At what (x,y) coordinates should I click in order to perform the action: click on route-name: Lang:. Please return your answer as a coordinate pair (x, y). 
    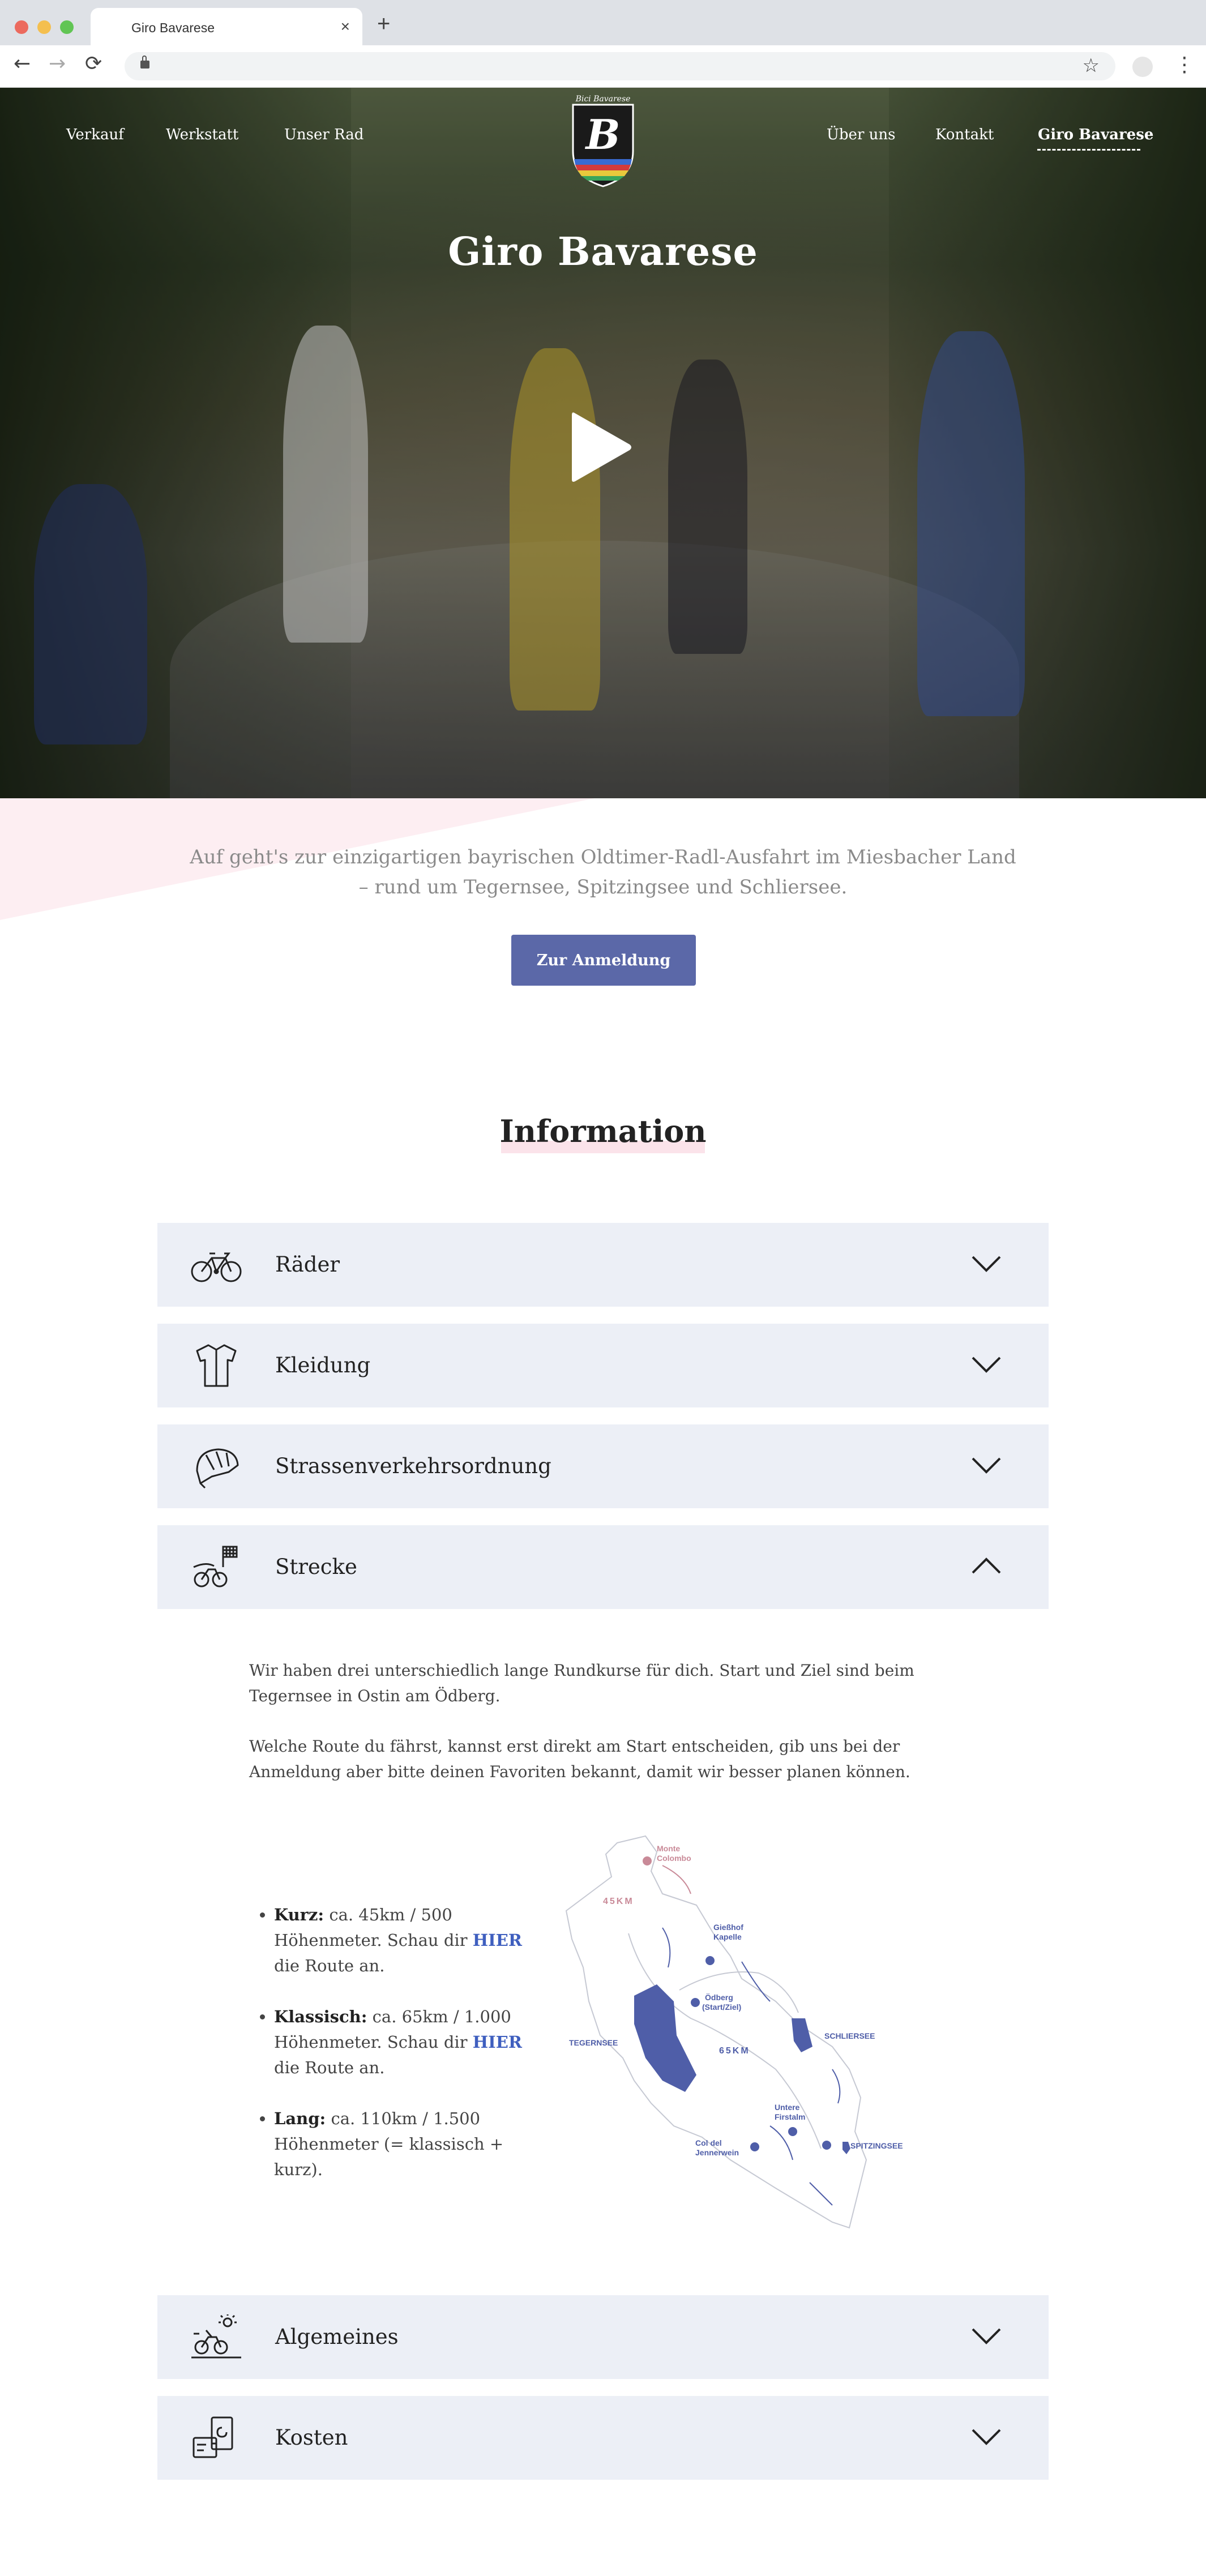
    Looking at the image, I should click on (300, 2118).